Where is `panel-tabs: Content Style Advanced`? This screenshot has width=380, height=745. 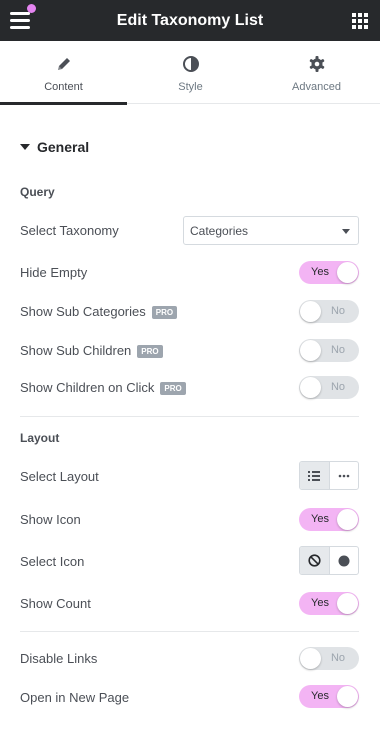
panel-tabs: Content Style Advanced is located at coordinates (190, 73).